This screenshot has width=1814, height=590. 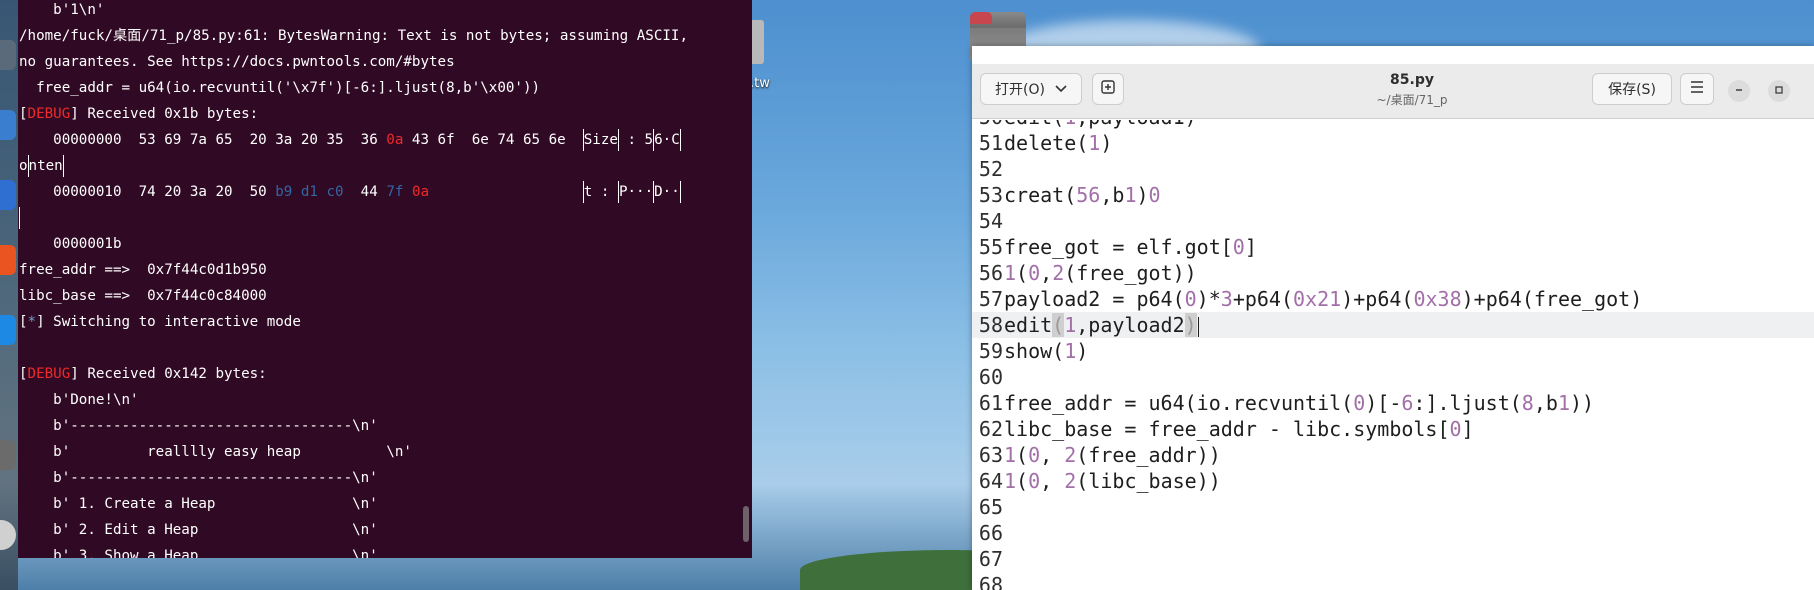 What do you see at coordinates (1393, 455) in the screenshot?
I see `code-line: 631(0, 2(free_addr))` at bounding box center [1393, 455].